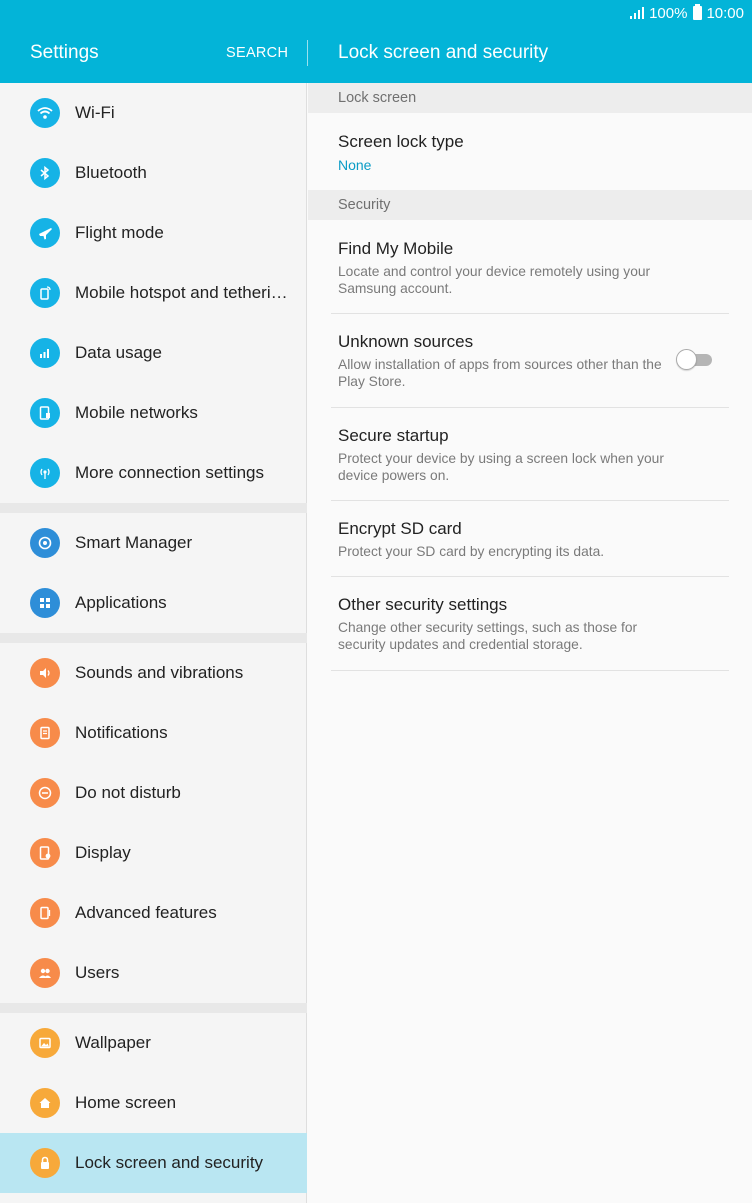 Image resolution: width=752 pixels, height=1203 pixels. Describe the element at coordinates (401, 141) in the screenshot. I see `row-title: Screen lock type` at that location.